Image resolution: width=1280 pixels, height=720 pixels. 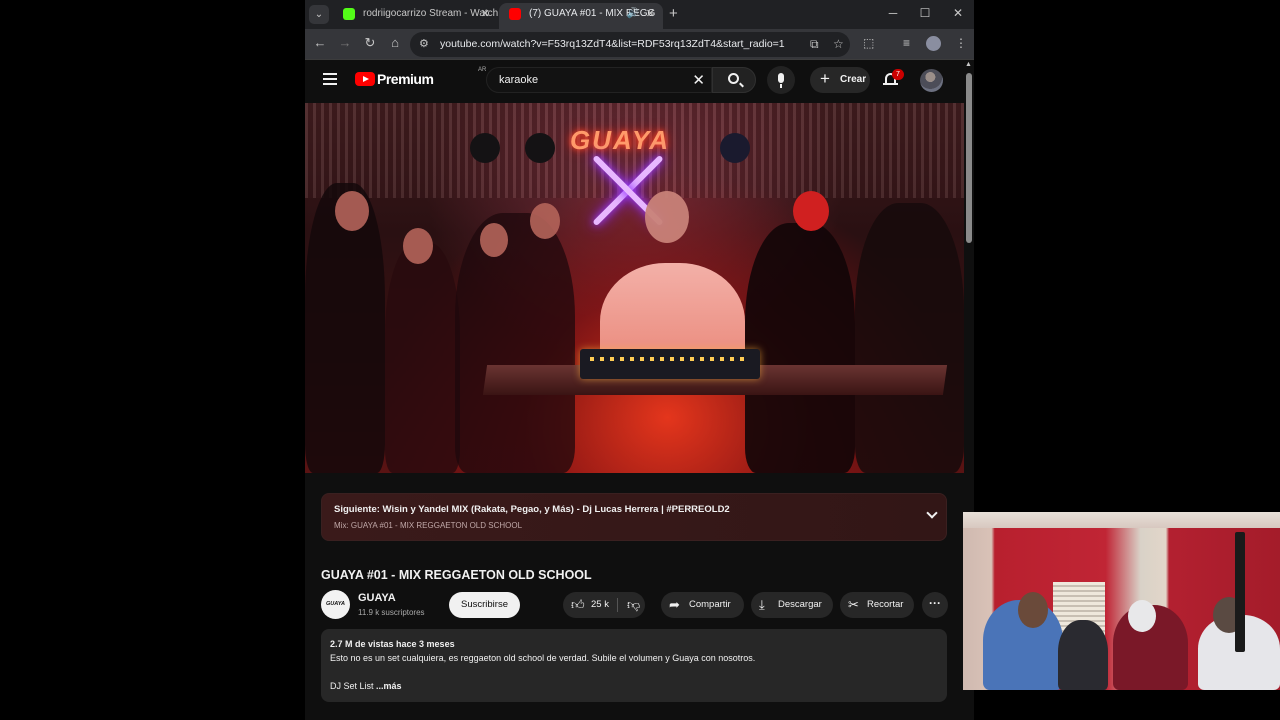 I want to click on hamburger-icon, so click(x=330, y=79).